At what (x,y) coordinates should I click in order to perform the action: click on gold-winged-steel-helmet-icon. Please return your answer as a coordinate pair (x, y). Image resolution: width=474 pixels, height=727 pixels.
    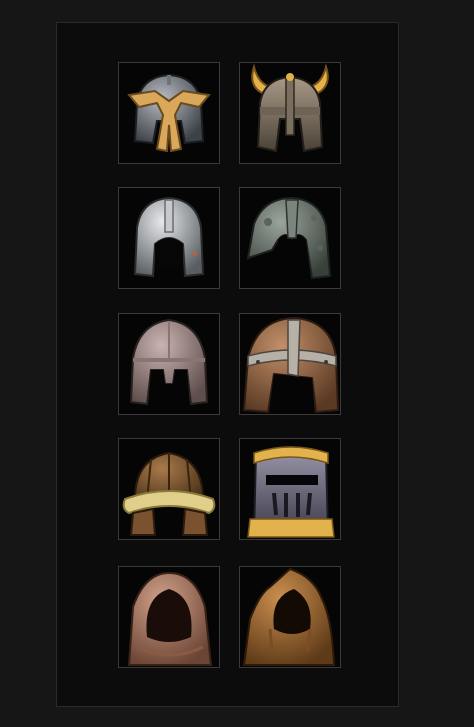
    Looking at the image, I should click on (169, 113).